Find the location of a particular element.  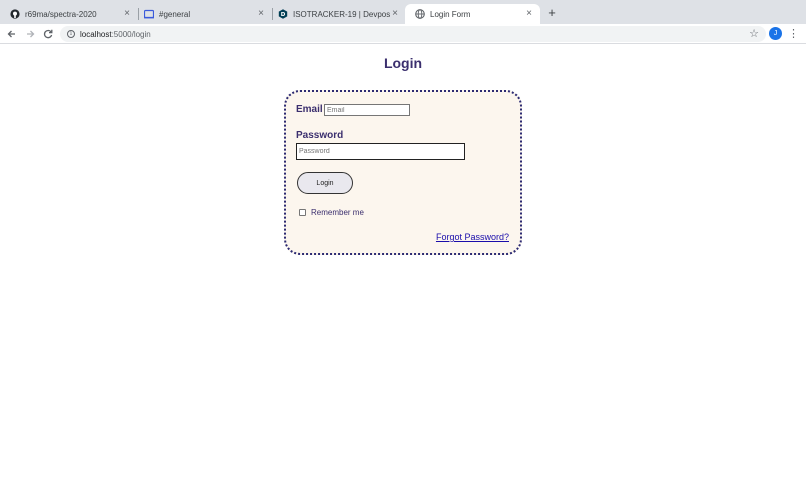

url-path: :5000/login is located at coordinates (131, 34).